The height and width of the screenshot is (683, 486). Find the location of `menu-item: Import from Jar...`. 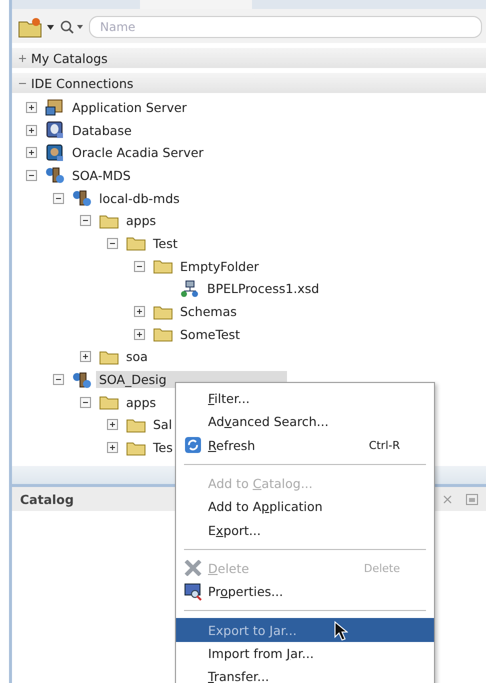

menu-item: Import from Jar... is located at coordinates (305, 653).